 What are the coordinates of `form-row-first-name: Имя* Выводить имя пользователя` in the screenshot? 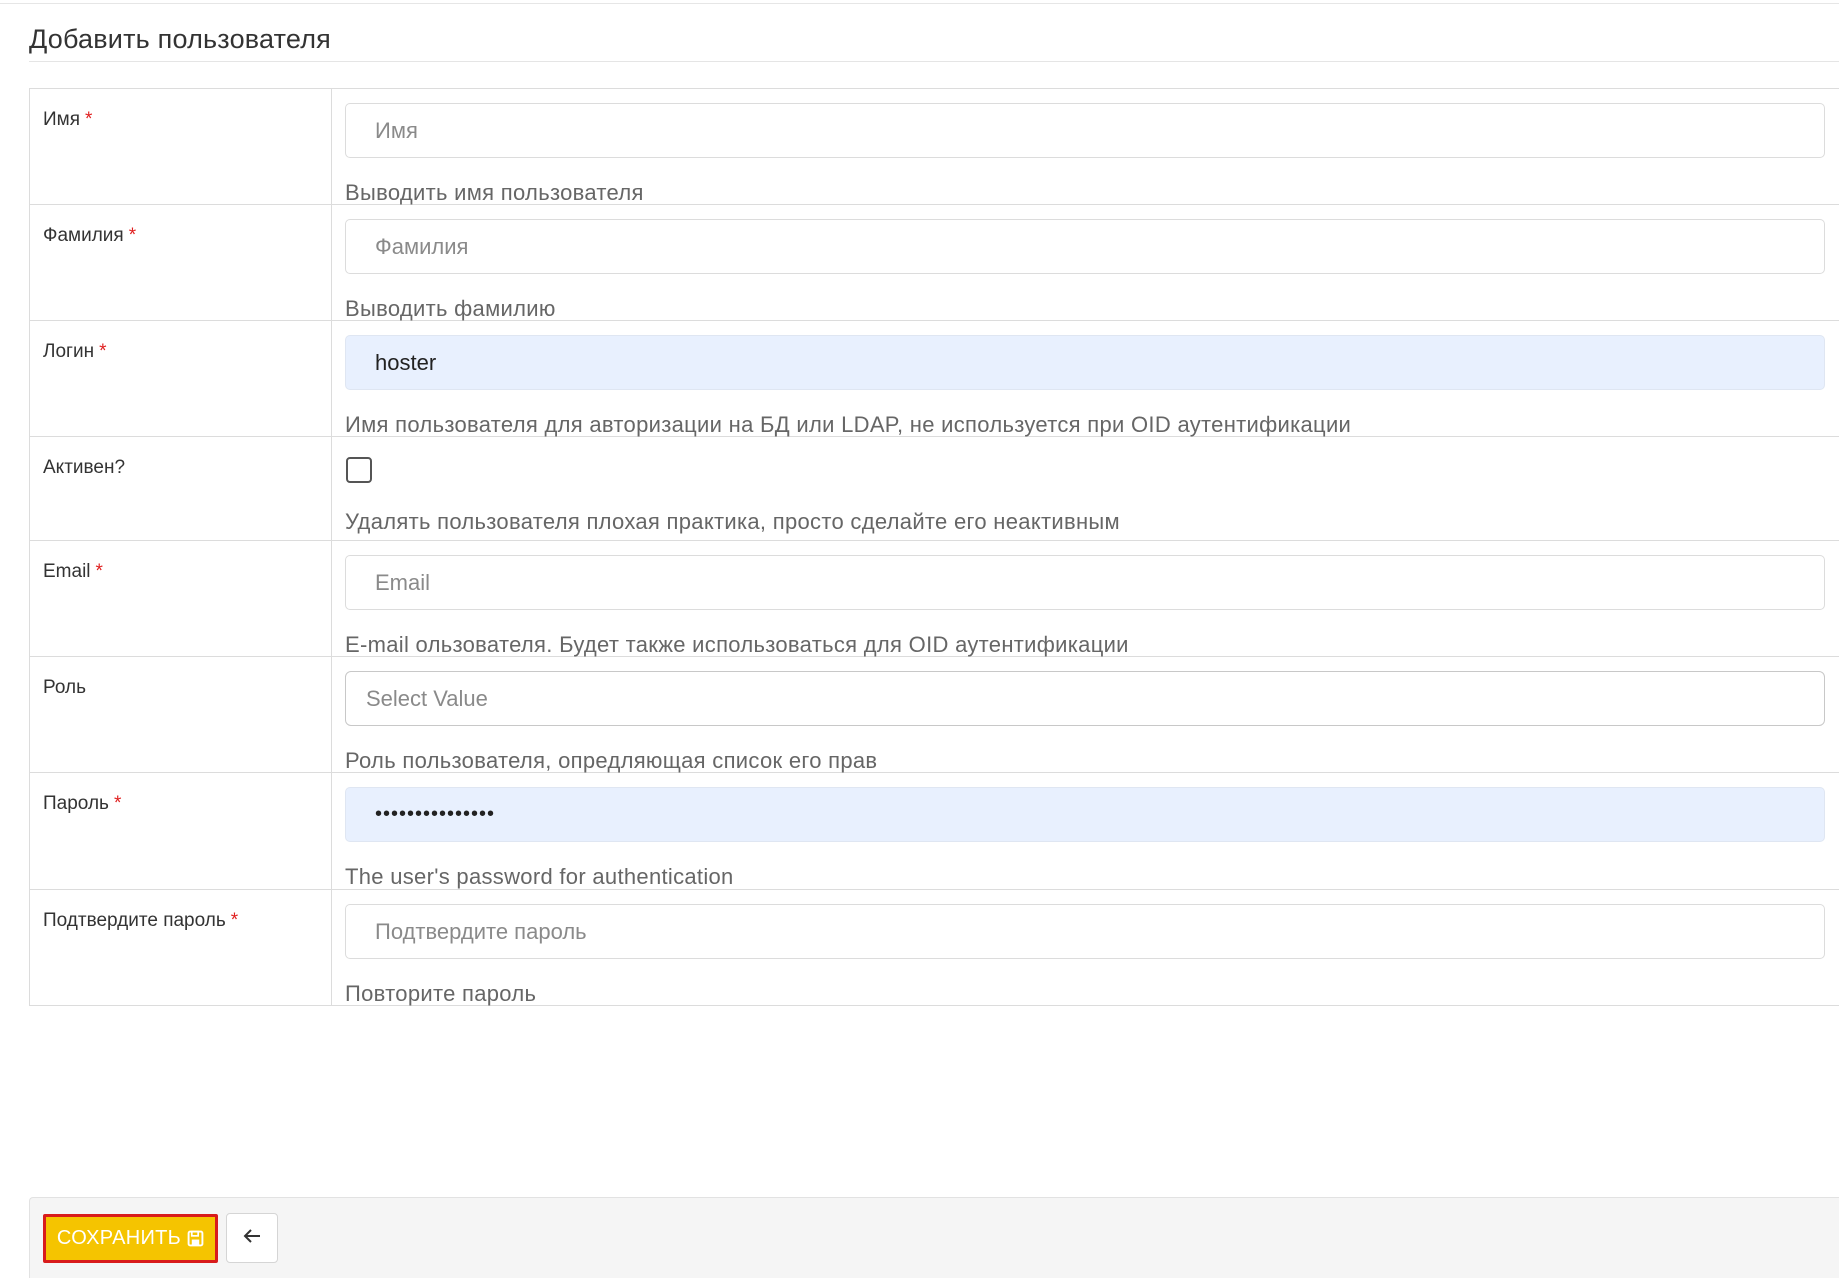 It's located at (934, 147).